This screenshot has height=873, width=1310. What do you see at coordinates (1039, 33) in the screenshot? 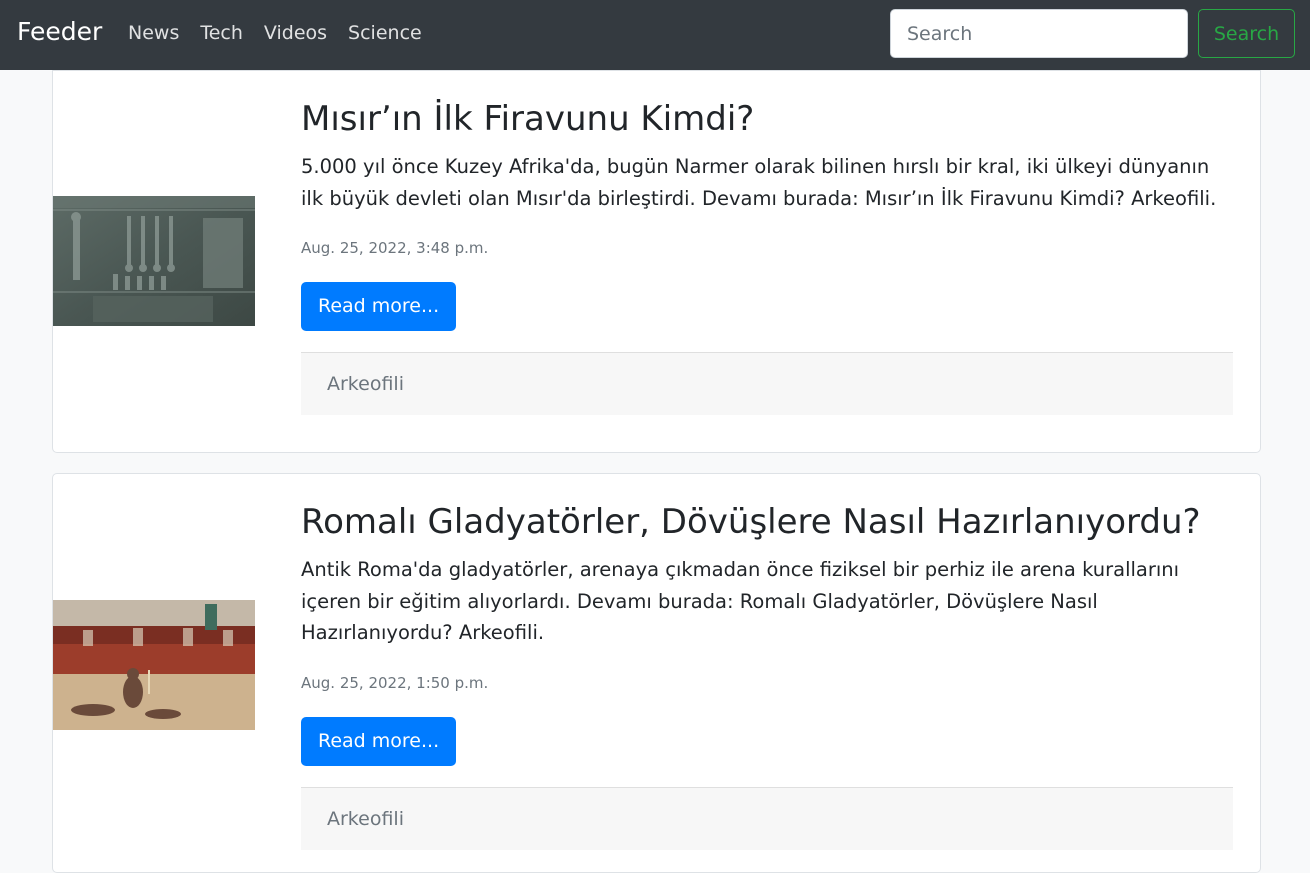
I see `search-input` at bounding box center [1039, 33].